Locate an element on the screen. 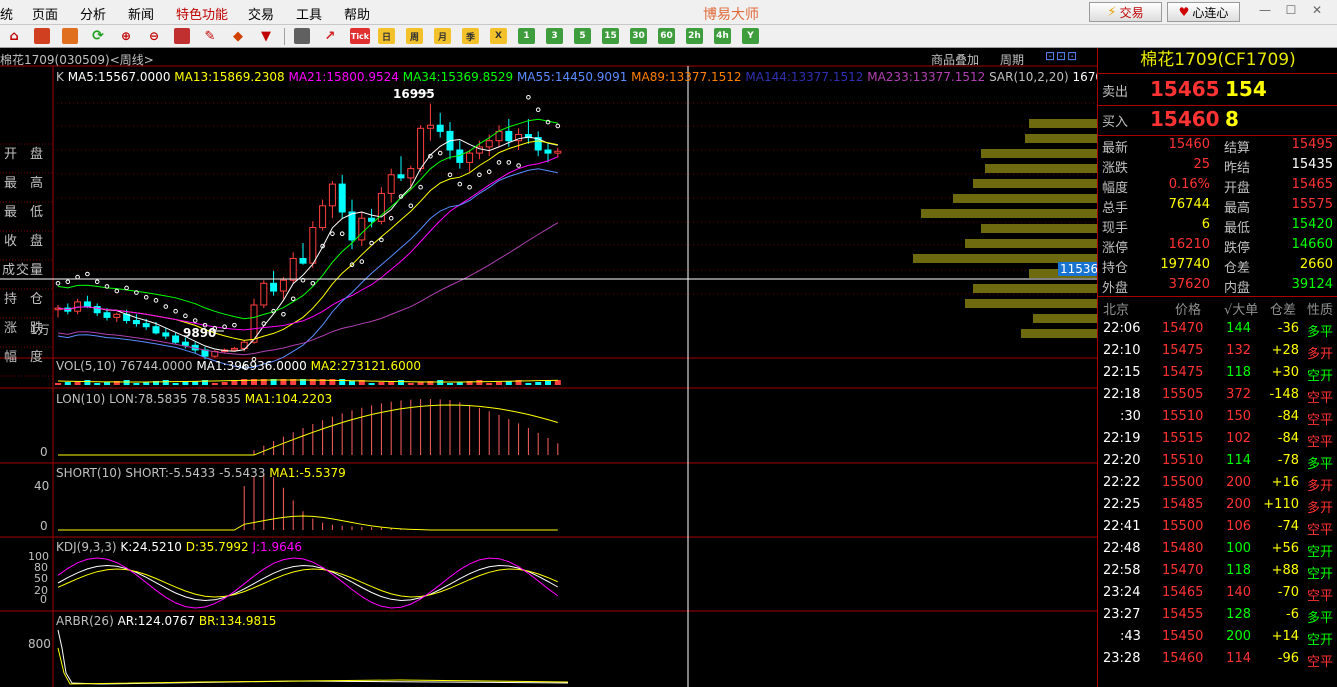 Image resolution: width=1337 pixels, height=687 pixels. menu-item-analysis: 分析 is located at coordinates (93, 13).